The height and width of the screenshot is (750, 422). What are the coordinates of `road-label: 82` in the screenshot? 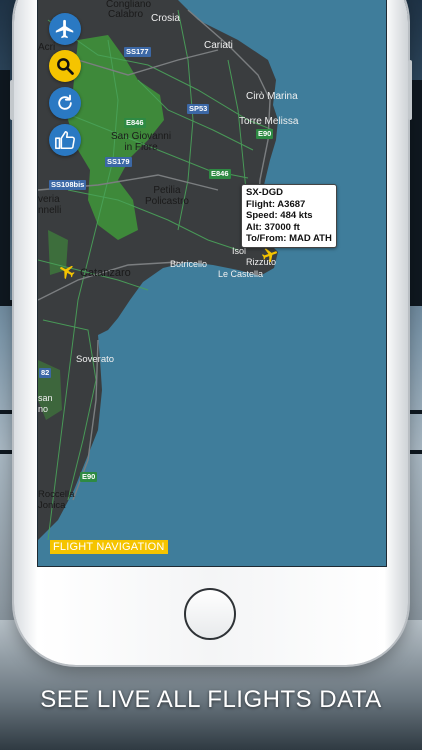 It's located at (45, 373).